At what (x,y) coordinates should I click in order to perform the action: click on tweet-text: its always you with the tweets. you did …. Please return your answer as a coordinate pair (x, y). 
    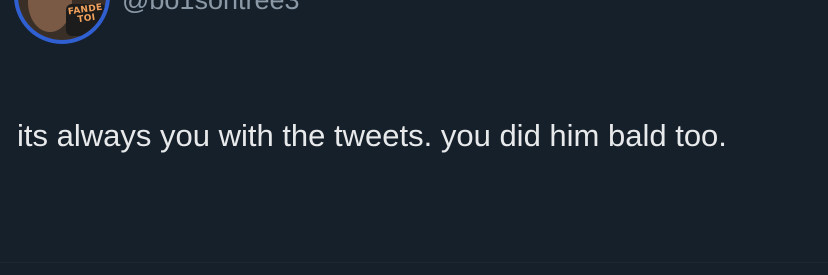
    Looking at the image, I should click on (372, 135).